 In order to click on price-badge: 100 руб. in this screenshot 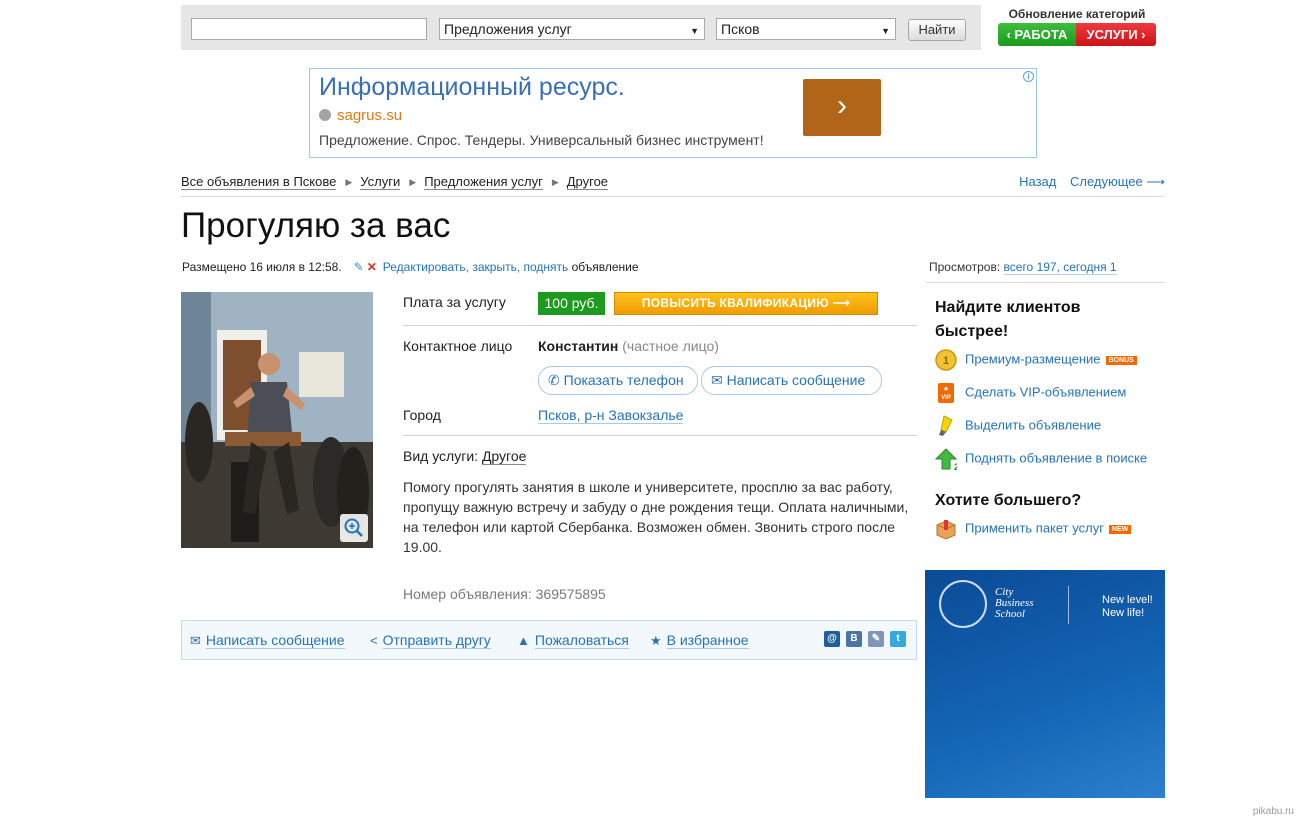, I will do `click(571, 303)`.